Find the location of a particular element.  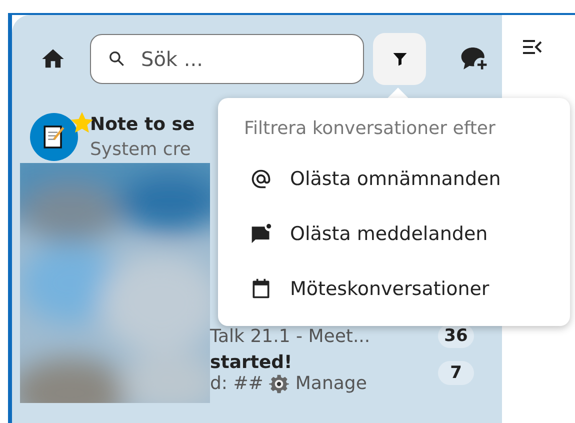

menu-item: Olästa omnämnanden is located at coordinates (372, 178).